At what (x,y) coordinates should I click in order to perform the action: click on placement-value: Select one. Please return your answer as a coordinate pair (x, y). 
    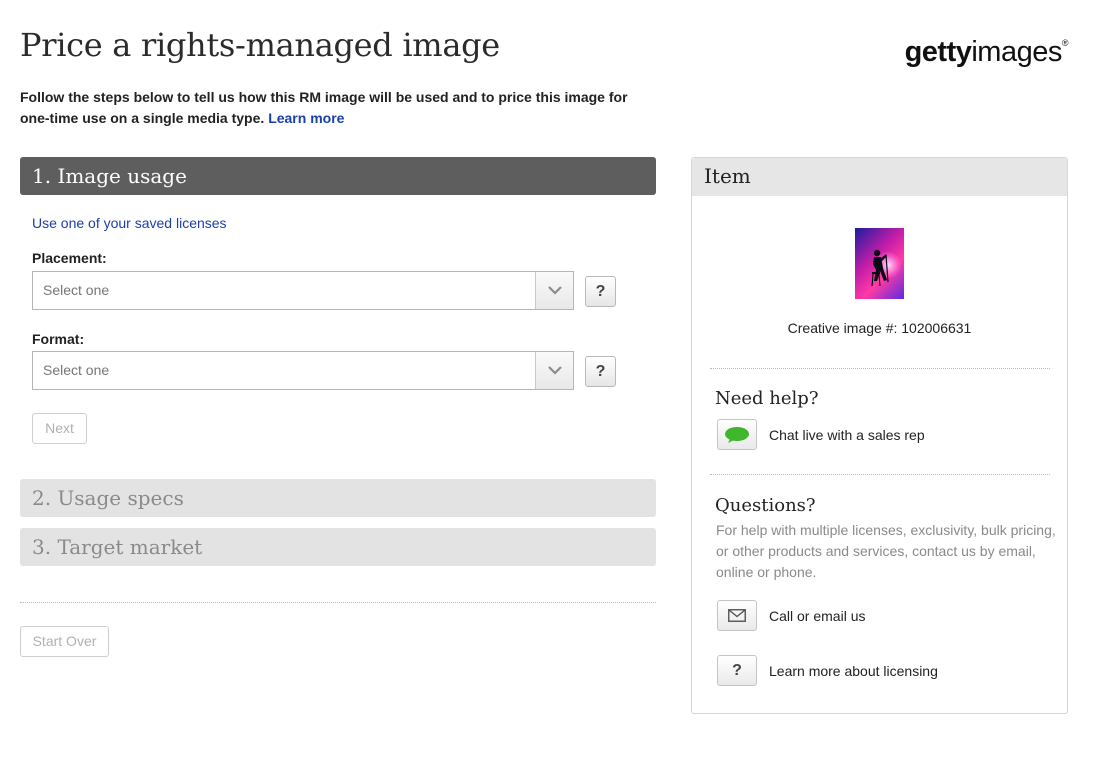
    Looking at the image, I should click on (76, 290).